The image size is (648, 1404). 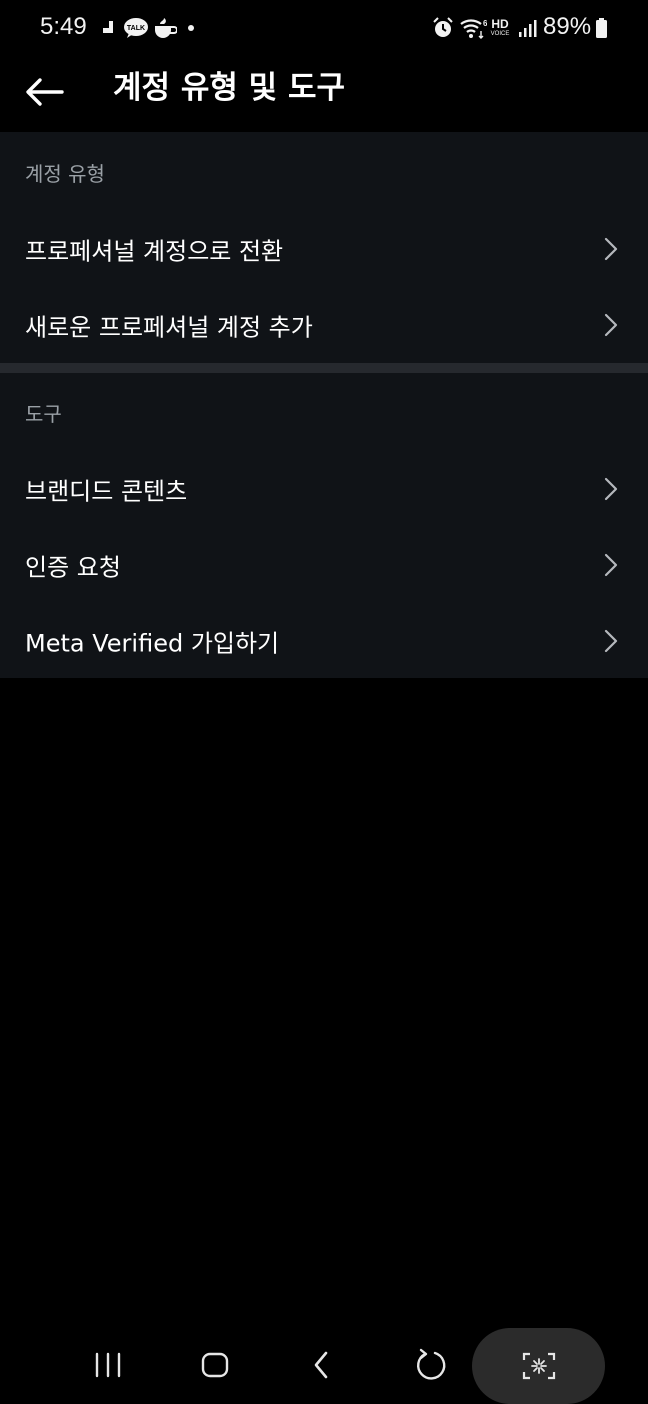 What do you see at coordinates (73, 567) in the screenshot?
I see `menu-item-label: 인증 요청` at bounding box center [73, 567].